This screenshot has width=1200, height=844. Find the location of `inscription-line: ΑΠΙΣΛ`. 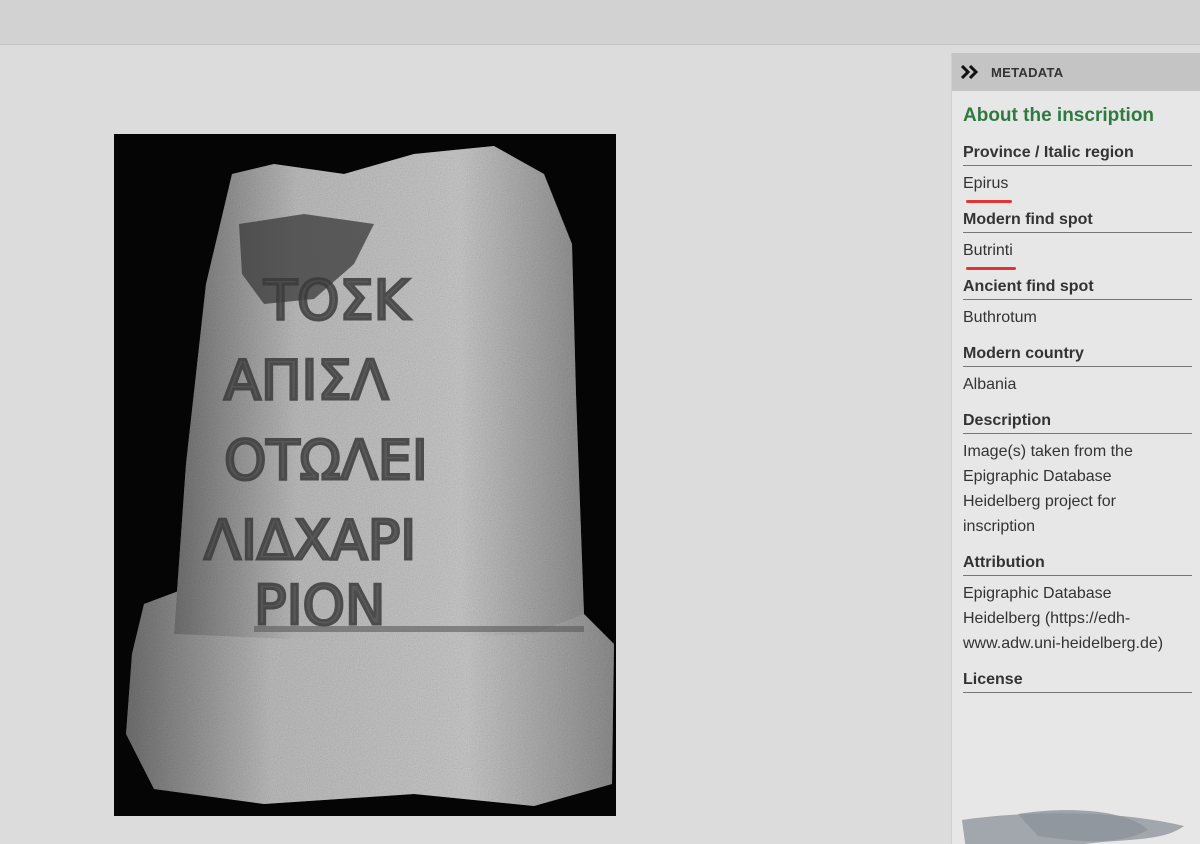

inscription-line: ΑΠΙΣΛ is located at coordinates (306, 380).